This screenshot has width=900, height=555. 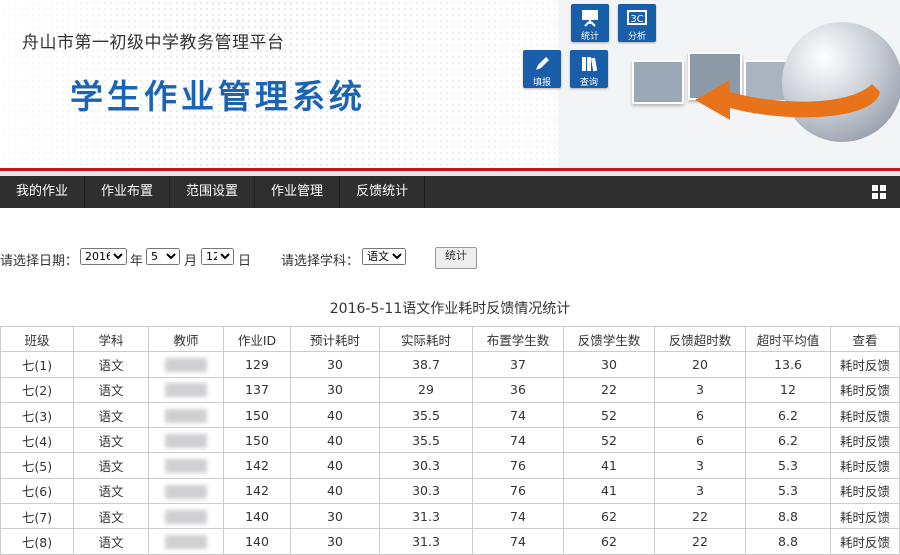 I want to click on cell-assigned-students: 37, so click(x=518, y=364).